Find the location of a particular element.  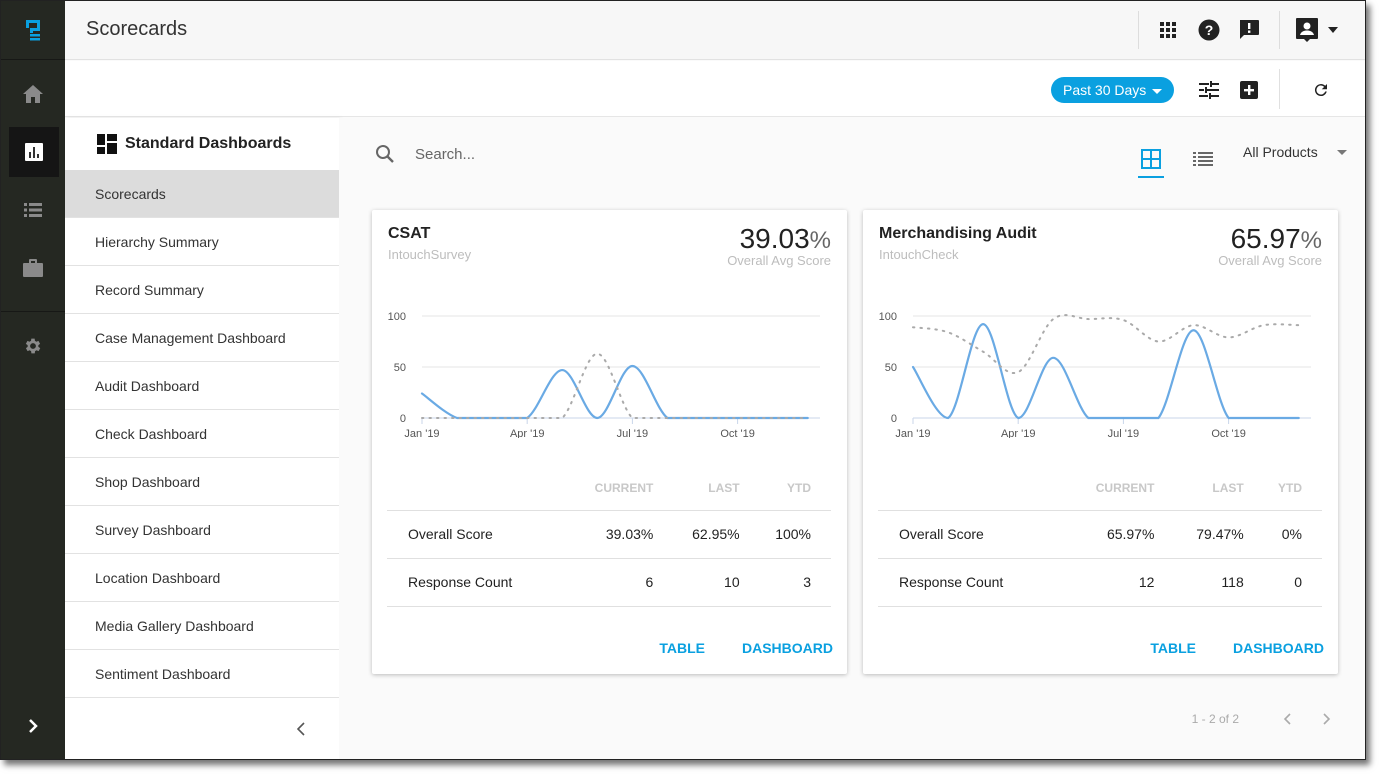

help-icon: ? is located at coordinates (1209, 30).